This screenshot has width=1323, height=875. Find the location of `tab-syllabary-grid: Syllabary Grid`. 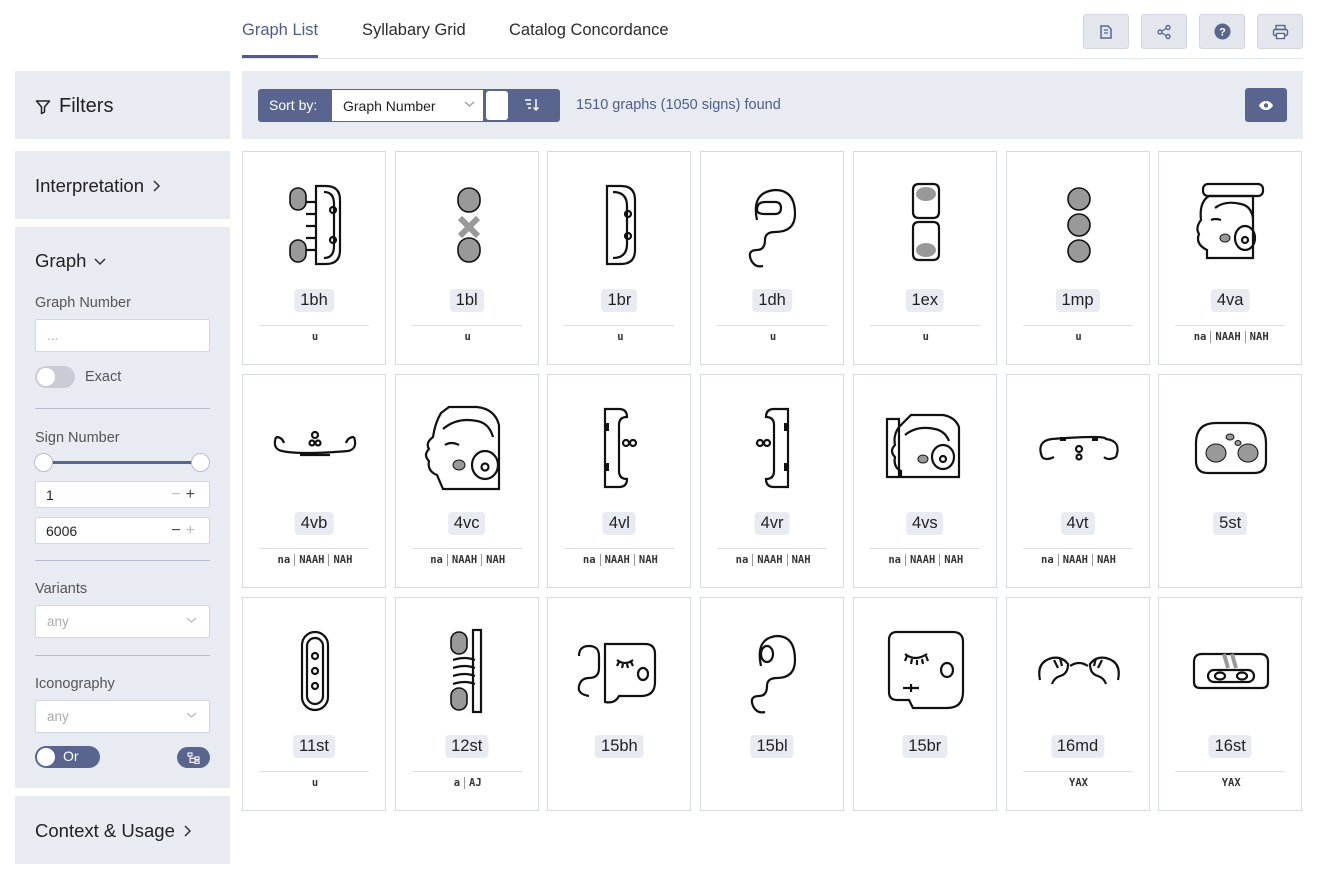

tab-syllabary-grid: Syllabary Grid is located at coordinates (414, 30).